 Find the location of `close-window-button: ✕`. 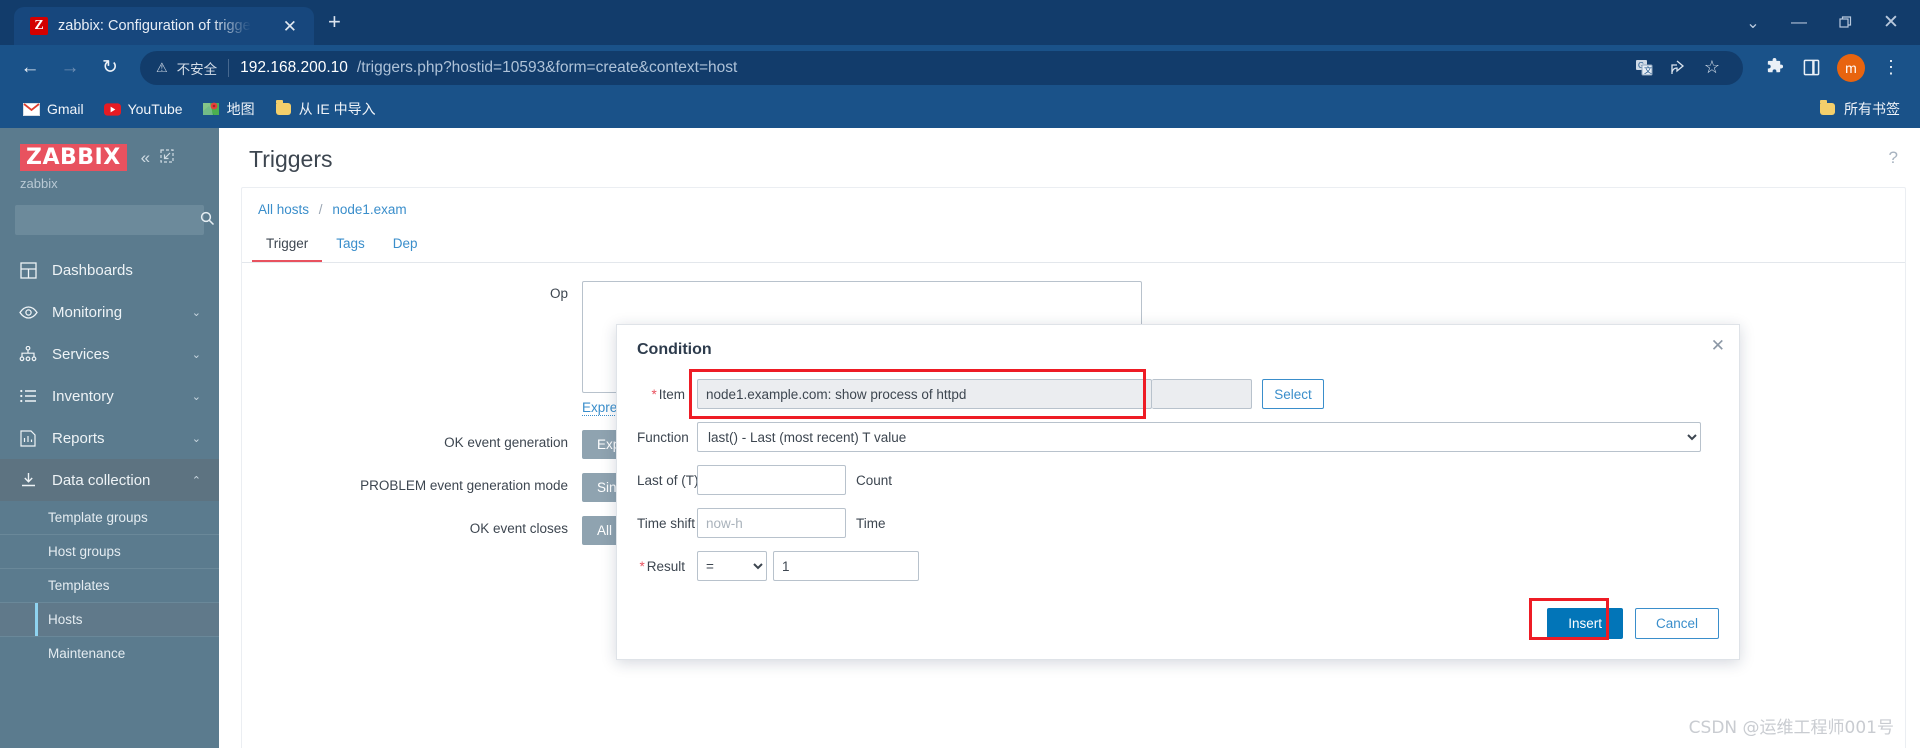

close-window-button: ✕ is located at coordinates (1891, 23).